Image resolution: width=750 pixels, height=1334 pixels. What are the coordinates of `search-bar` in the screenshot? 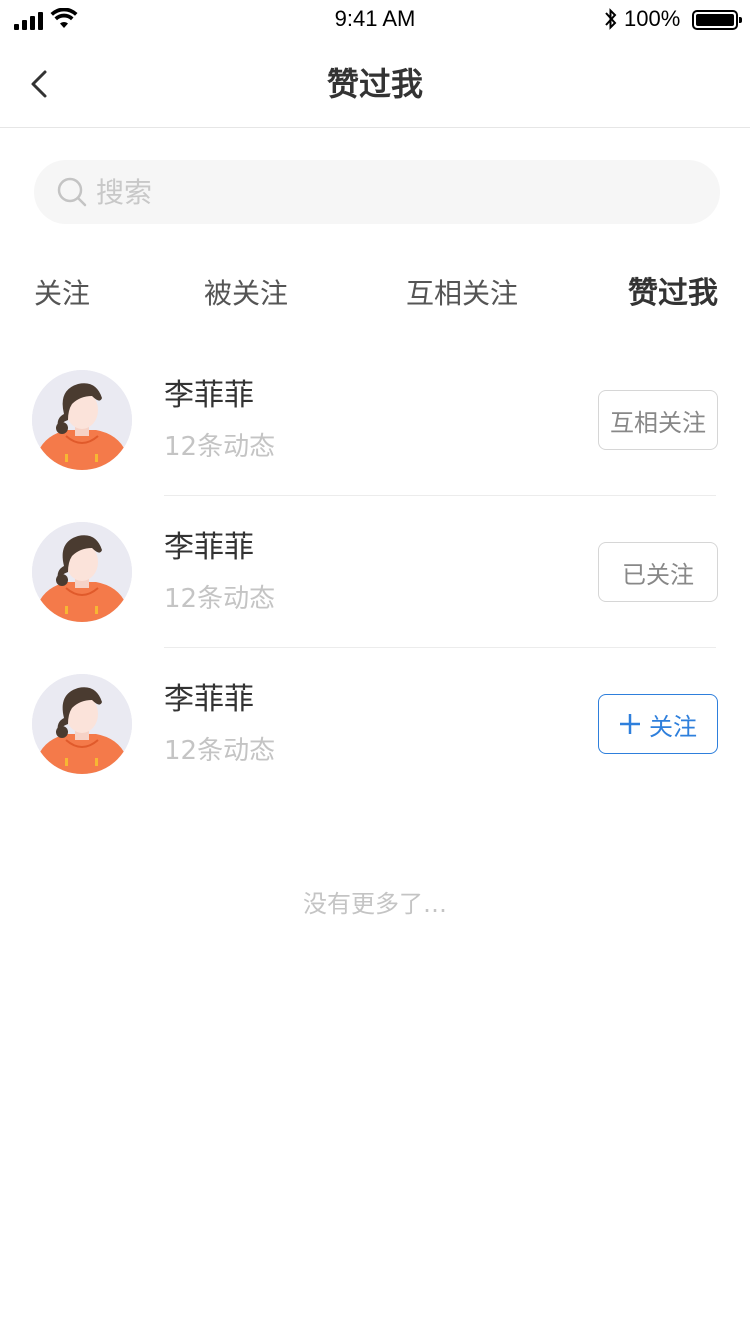 It's located at (377, 192).